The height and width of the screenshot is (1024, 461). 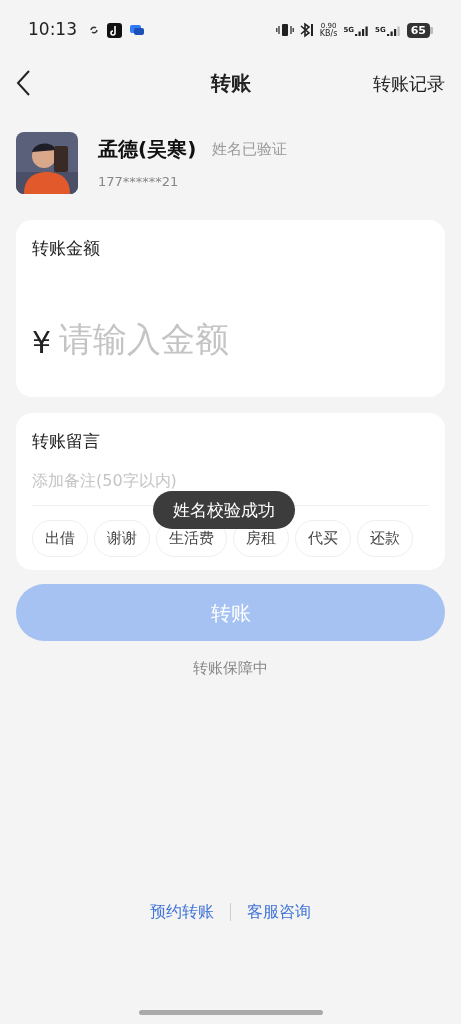 I want to click on transfer-history-link: 转账记录, so click(x=409, y=83).